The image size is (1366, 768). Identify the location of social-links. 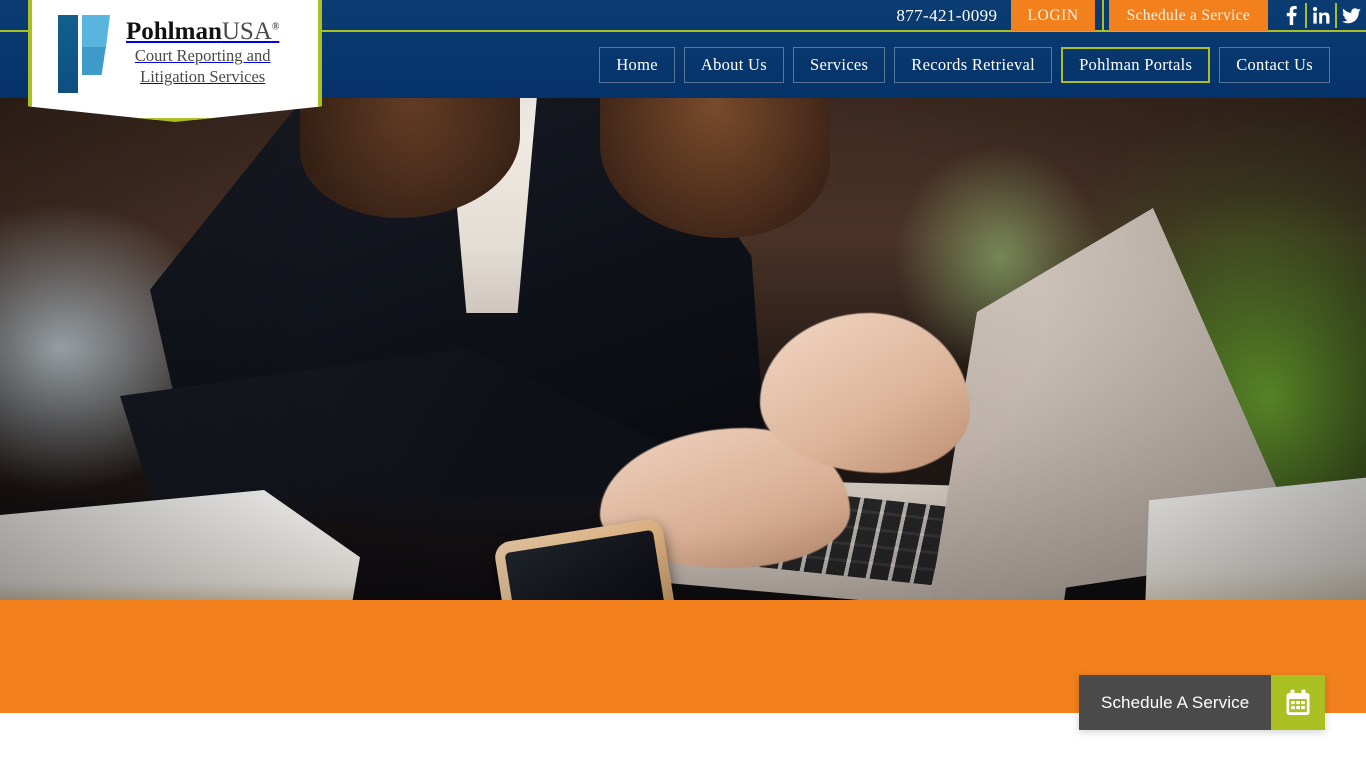
(1321, 15).